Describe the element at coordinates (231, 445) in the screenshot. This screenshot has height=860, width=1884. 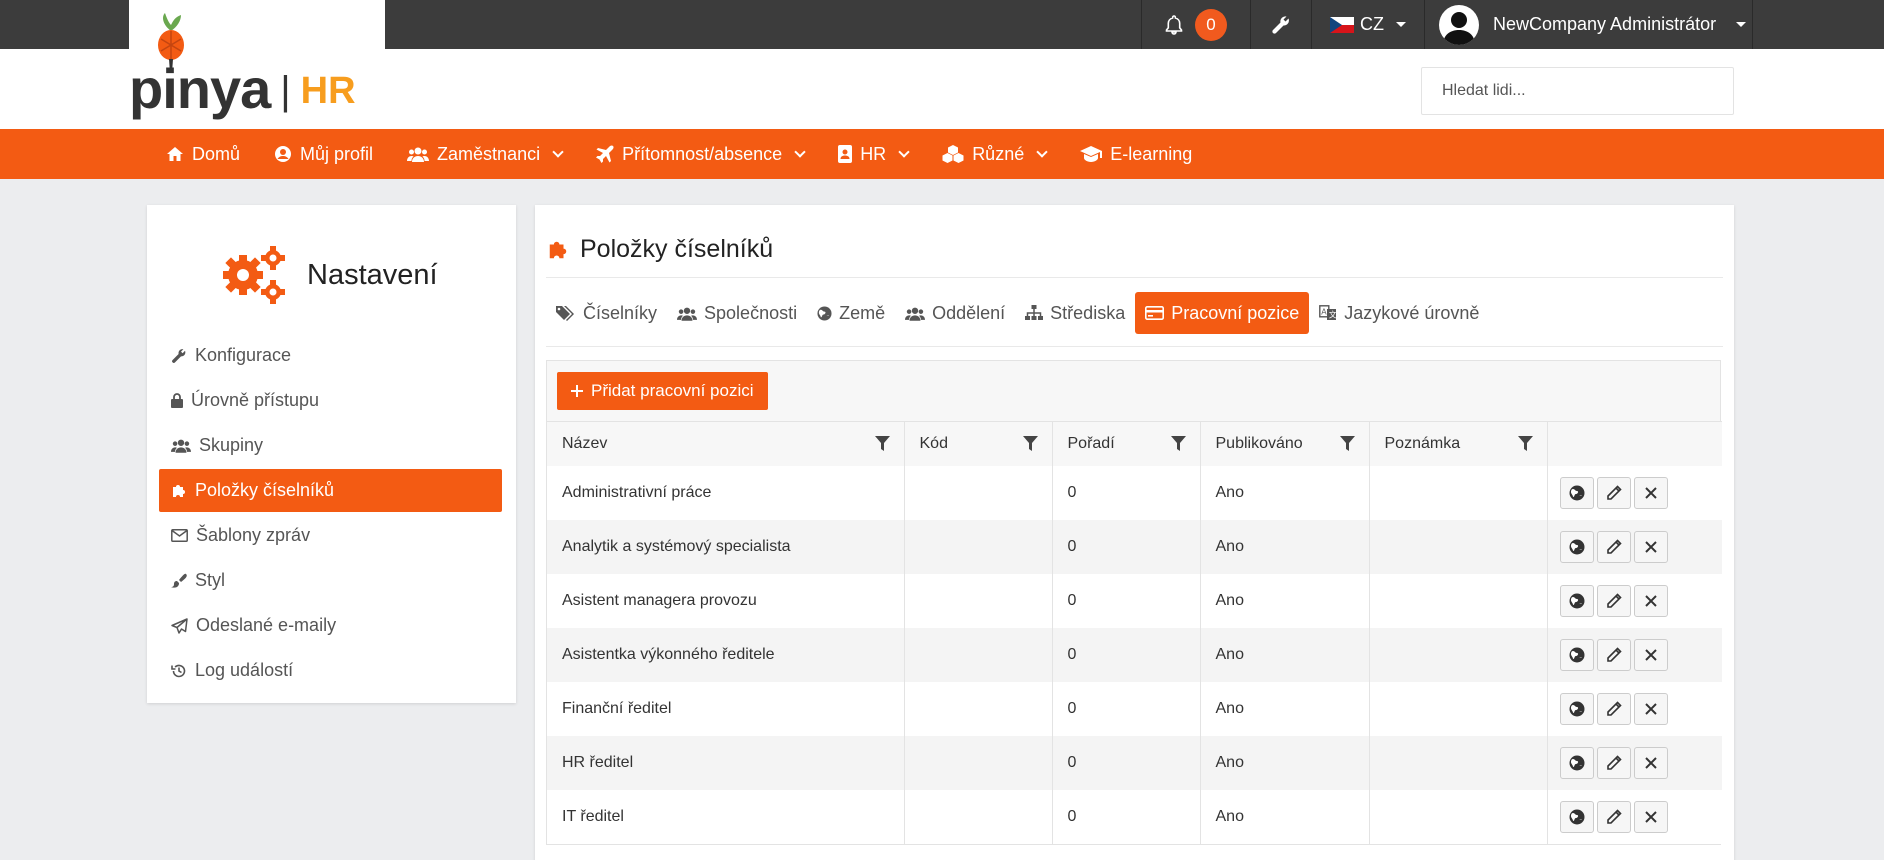
I see `sidebar-item-label: Skupiny` at that location.